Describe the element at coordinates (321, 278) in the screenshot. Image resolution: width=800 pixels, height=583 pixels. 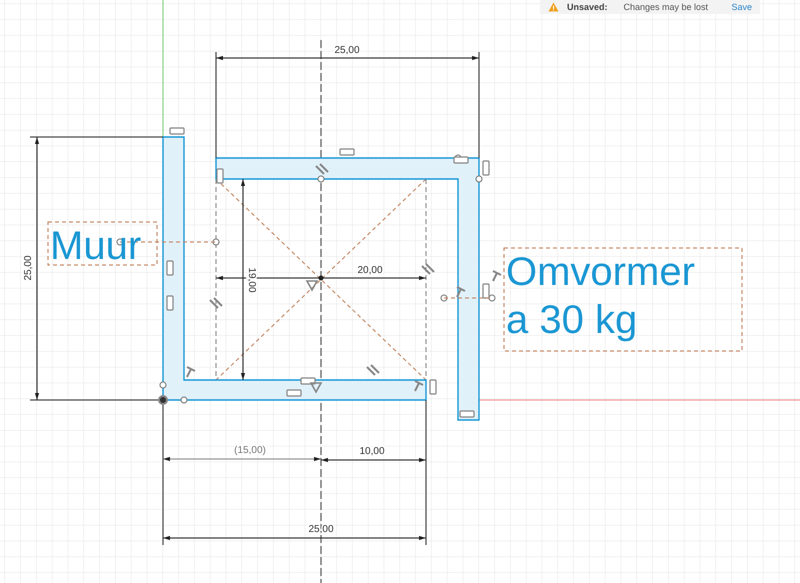
I see `center-point` at that location.